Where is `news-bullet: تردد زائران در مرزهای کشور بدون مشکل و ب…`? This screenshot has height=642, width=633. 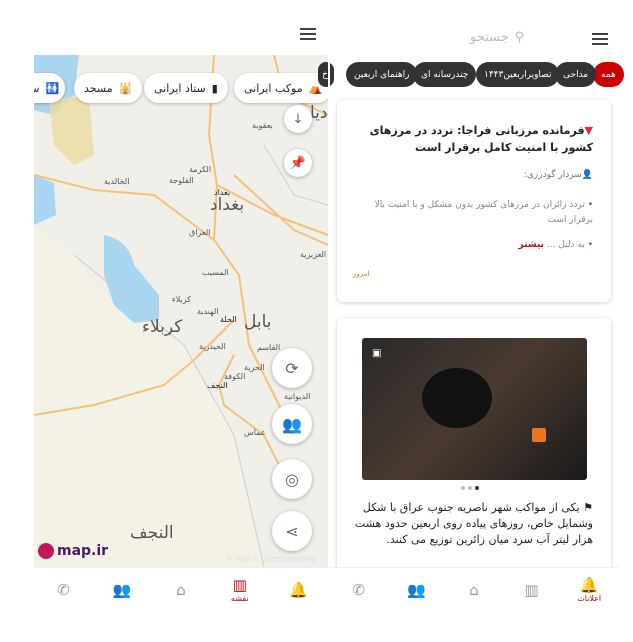 news-bullet: تردد زائران در مرزهای کشور بدون مشکل و ب… is located at coordinates (483, 212).